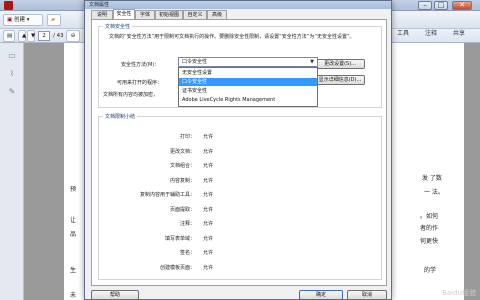 Image resolution: width=480 pixels, height=300 pixels. Describe the element at coordinates (12, 74) in the screenshot. I see `attachment-icon: ⌇` at that location.